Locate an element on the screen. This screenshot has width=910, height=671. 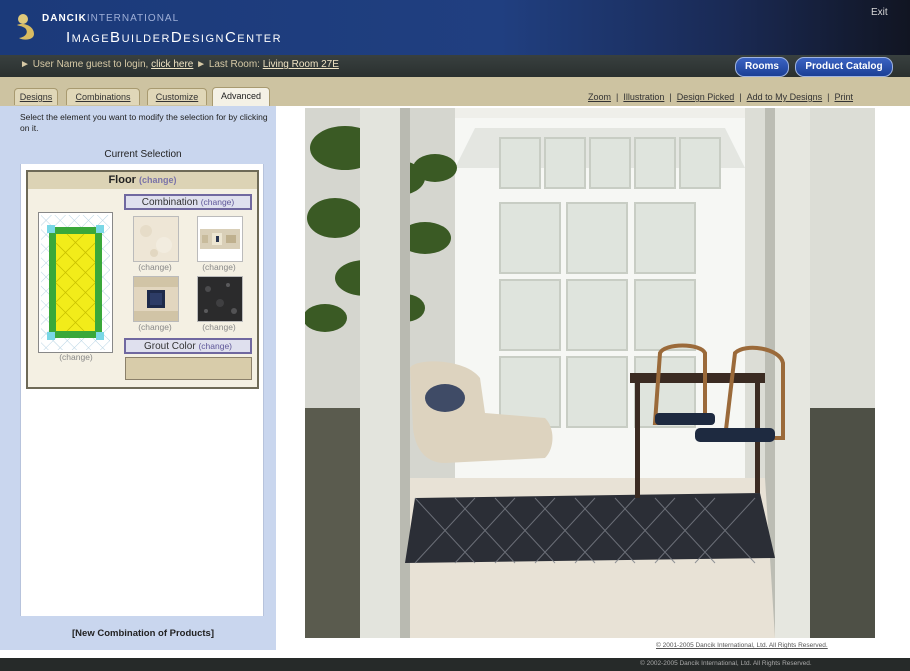
floor-heading: Floor (change) is located at coordinates (142, 180).